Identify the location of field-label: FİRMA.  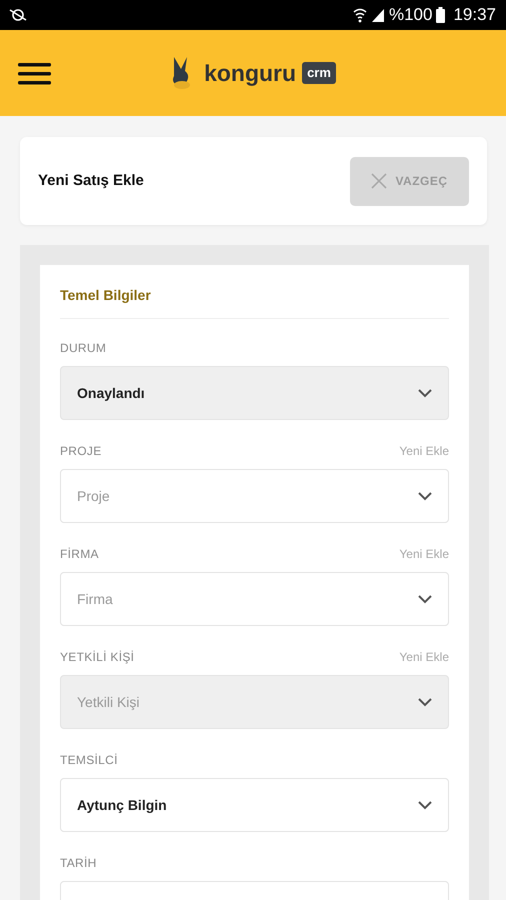
(79, 554).